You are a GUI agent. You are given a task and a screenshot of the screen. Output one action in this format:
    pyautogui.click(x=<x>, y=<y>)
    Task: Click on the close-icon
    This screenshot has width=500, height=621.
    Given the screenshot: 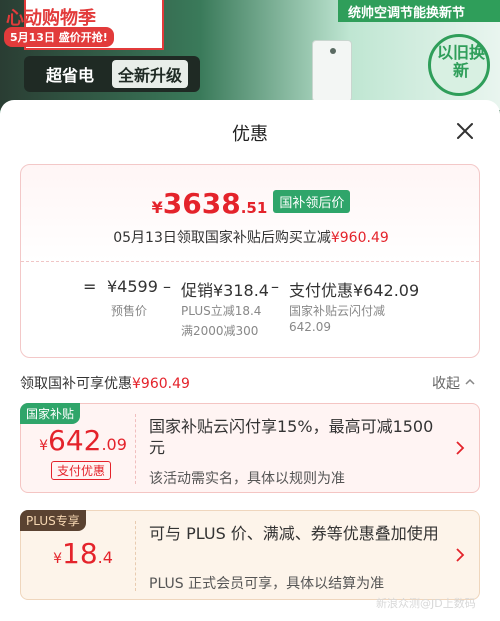 What is the action you would take?
    pyautogui.click(x=465, y=131)
    